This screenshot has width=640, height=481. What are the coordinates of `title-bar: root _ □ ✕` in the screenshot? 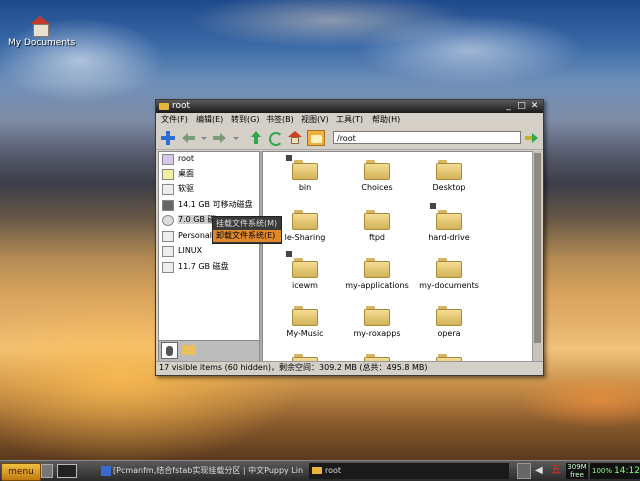 It's located at (349, 106).